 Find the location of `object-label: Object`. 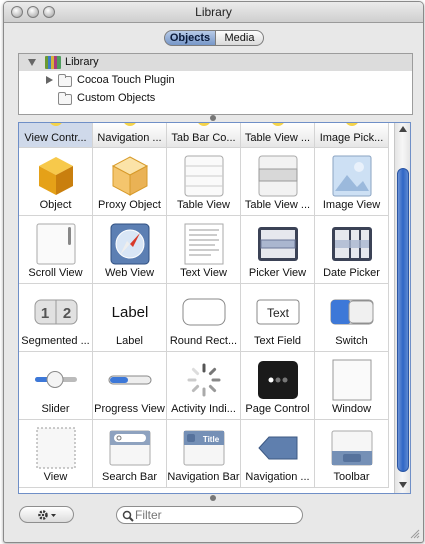

object-label: Object is located at coordinates (55, 205).